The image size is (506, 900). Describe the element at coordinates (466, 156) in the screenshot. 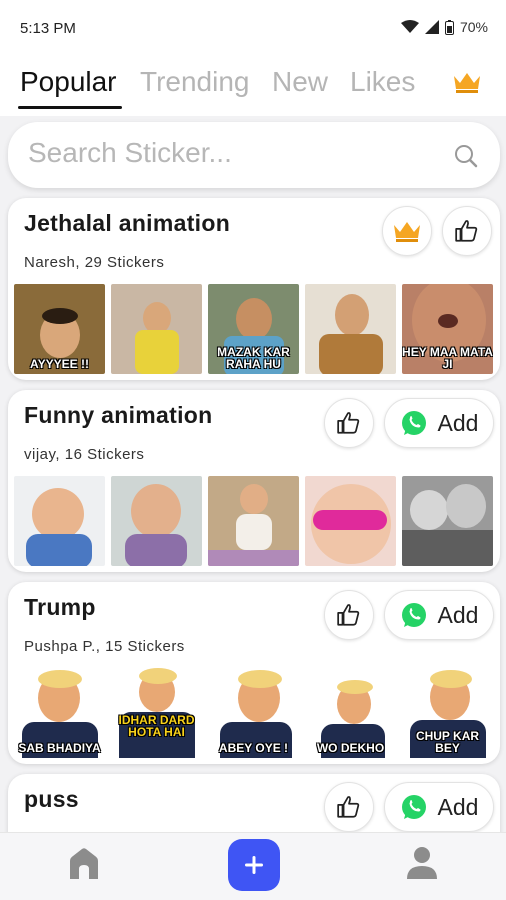

I see `search-icon` at that location.